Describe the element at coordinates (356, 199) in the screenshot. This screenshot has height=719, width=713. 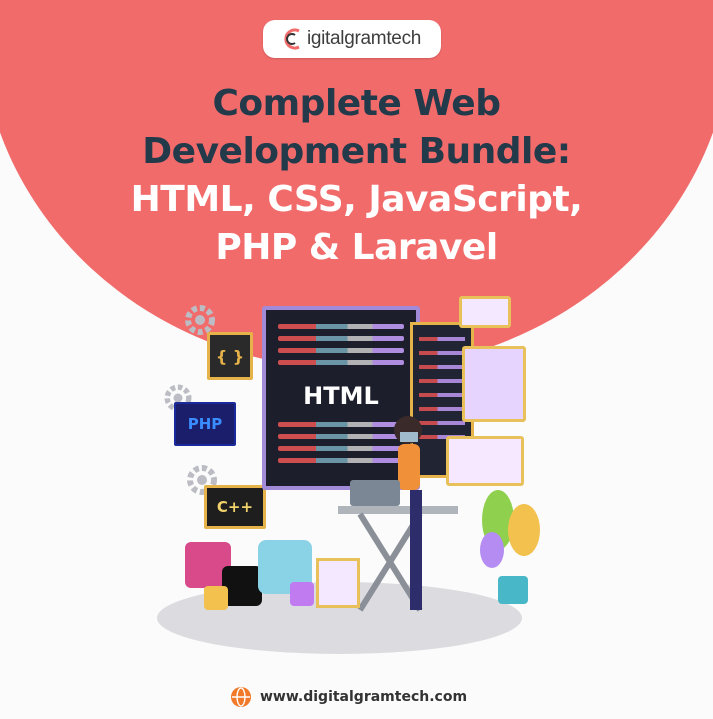
I see `title-line-3: HTML, CSS, JavaScript,` at that location.